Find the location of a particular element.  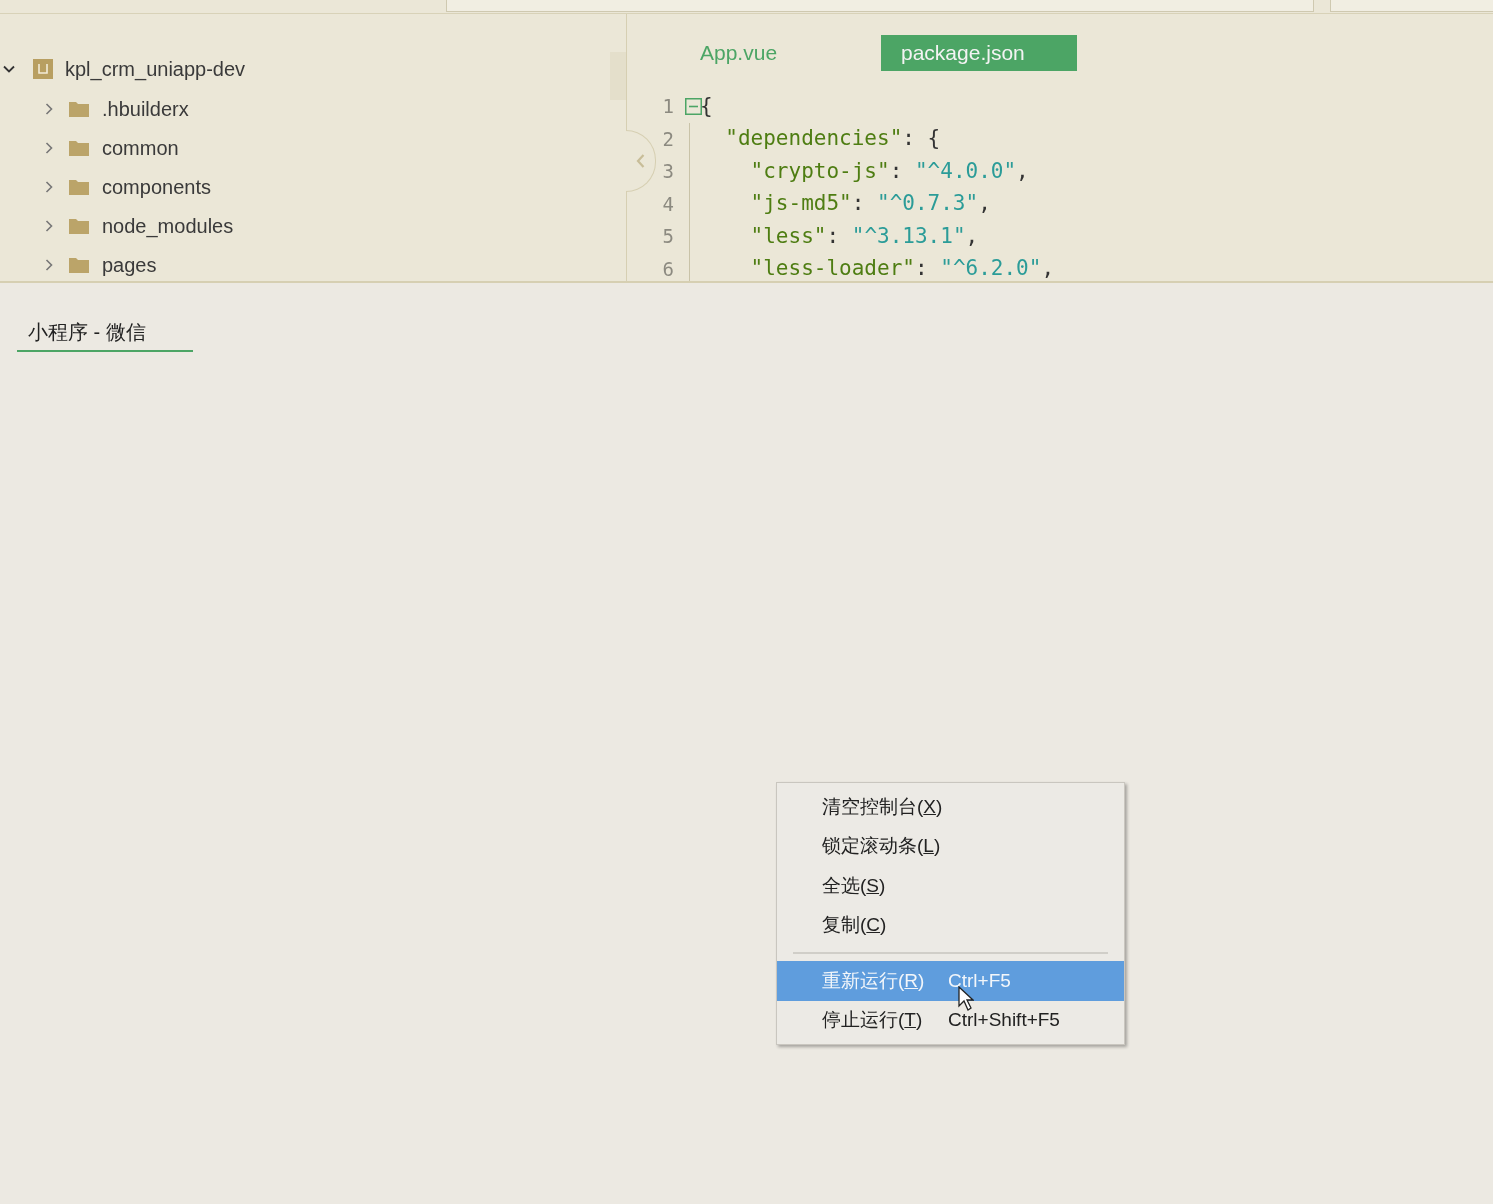

collapse-handle is located at coordinates (641, 161).